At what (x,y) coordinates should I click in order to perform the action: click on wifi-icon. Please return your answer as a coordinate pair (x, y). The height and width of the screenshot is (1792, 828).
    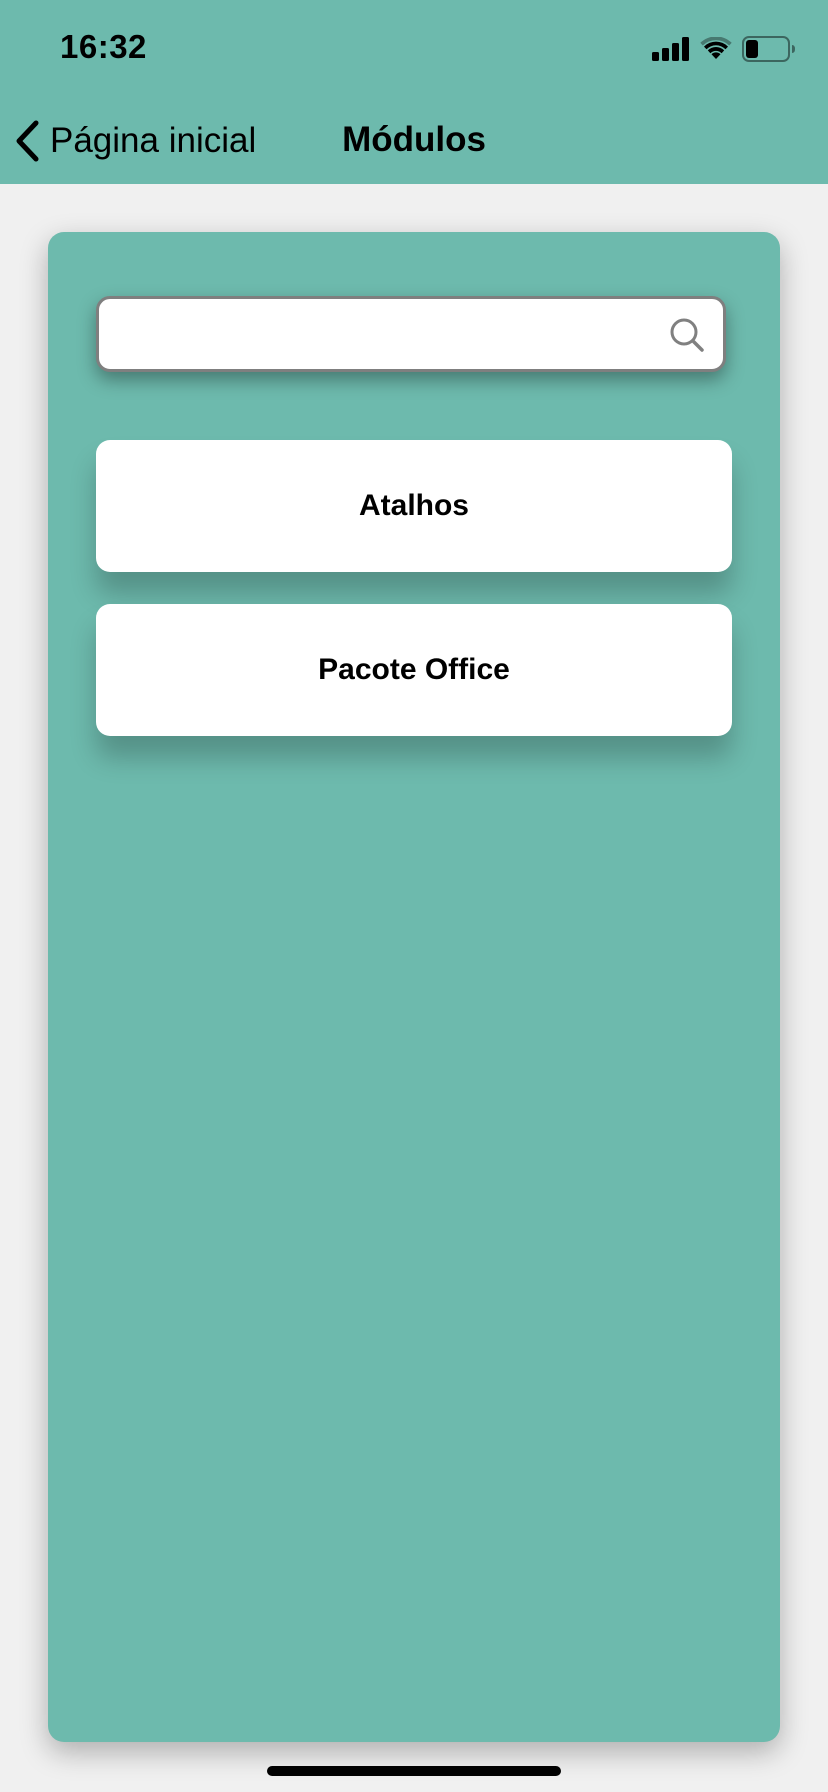
    Looking at the image, I should click on (716, 48).